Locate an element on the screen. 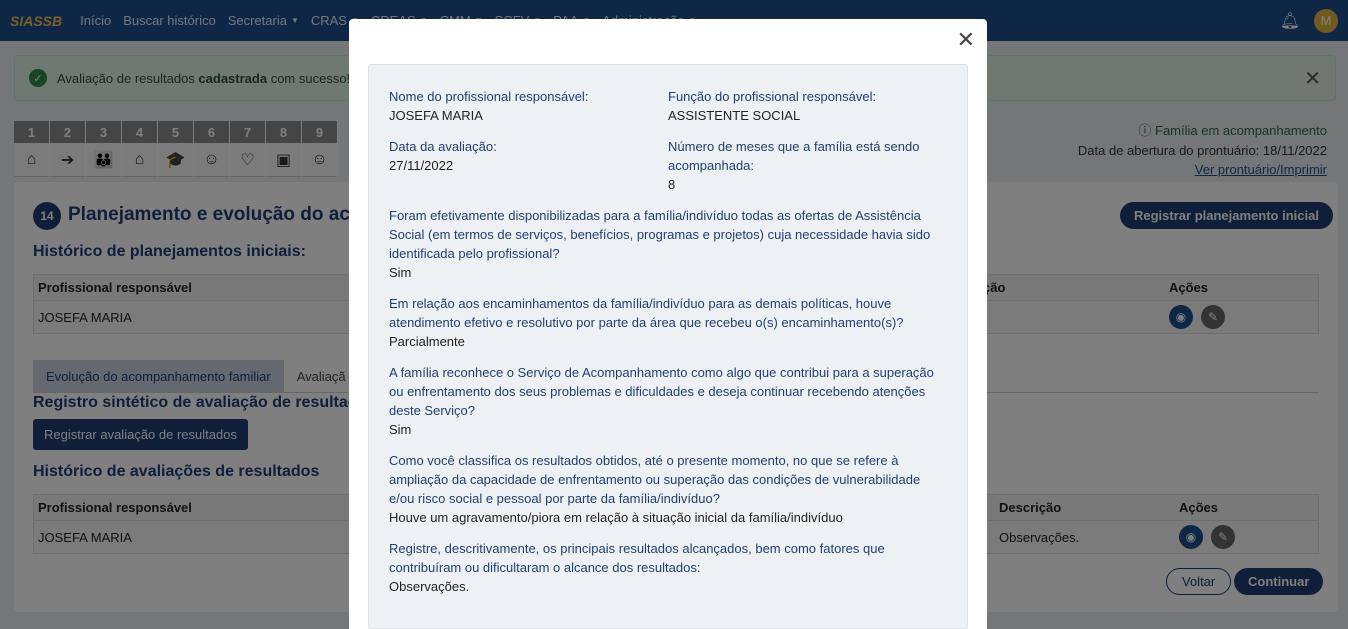 This screenshot has width=1348, height=629. close-icon: ✕ is located at coordinates (966, 40).